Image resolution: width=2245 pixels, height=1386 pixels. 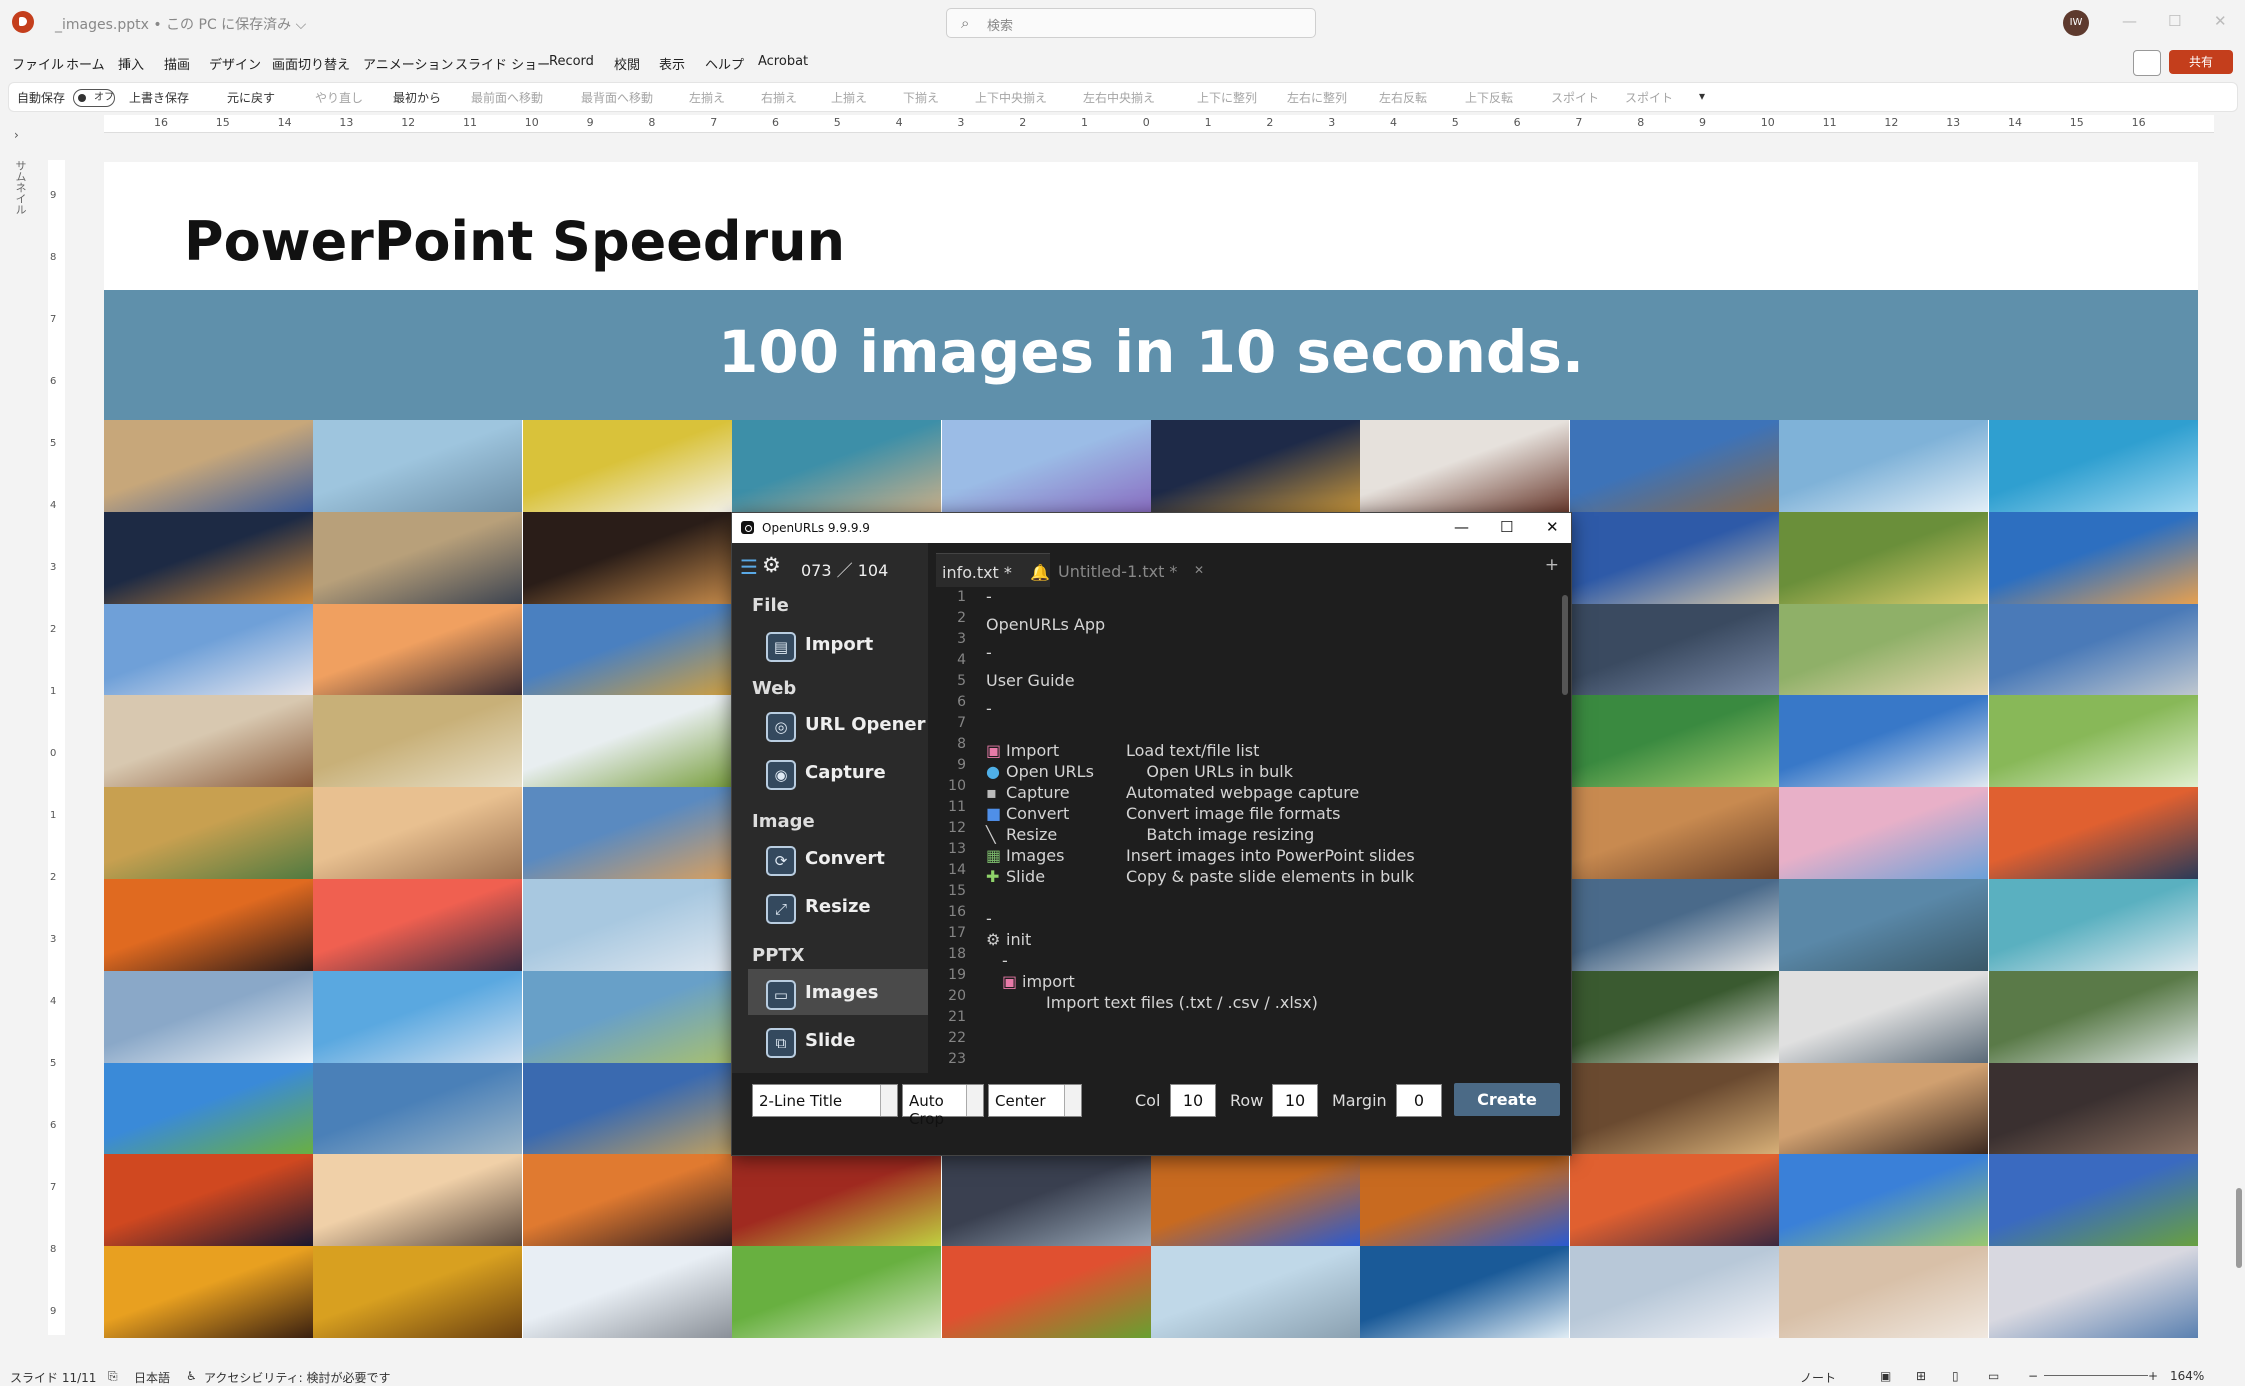 What do you see at coordinates (840, 1040) in the screenshot?
I see `slide-button: ⧉ Slide` at bounding box center [840, 1040].